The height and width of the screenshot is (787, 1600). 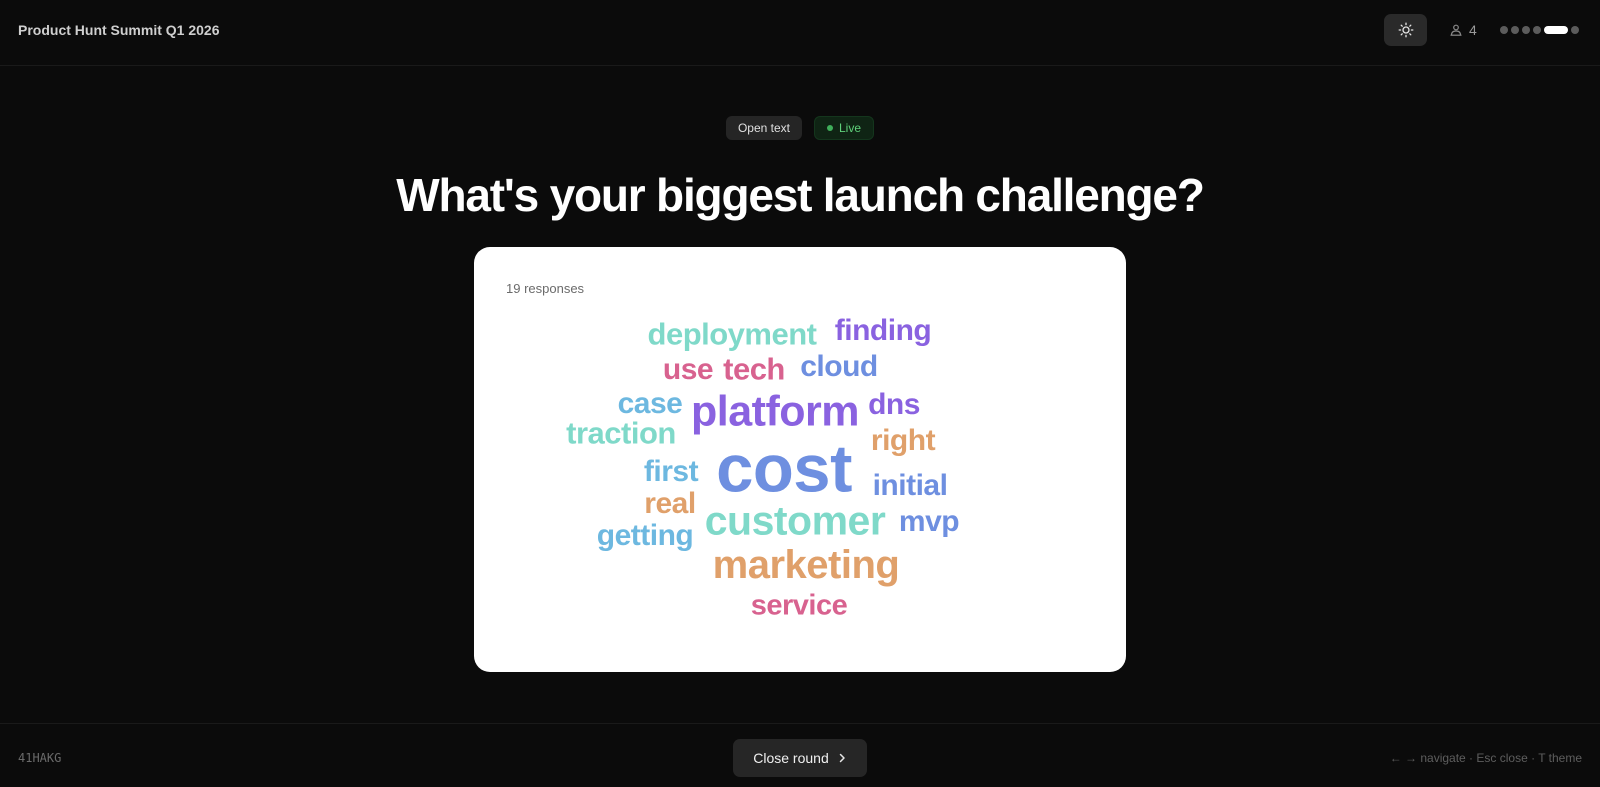 I want to click on cloud-word: use, so click(x=688, y=369).